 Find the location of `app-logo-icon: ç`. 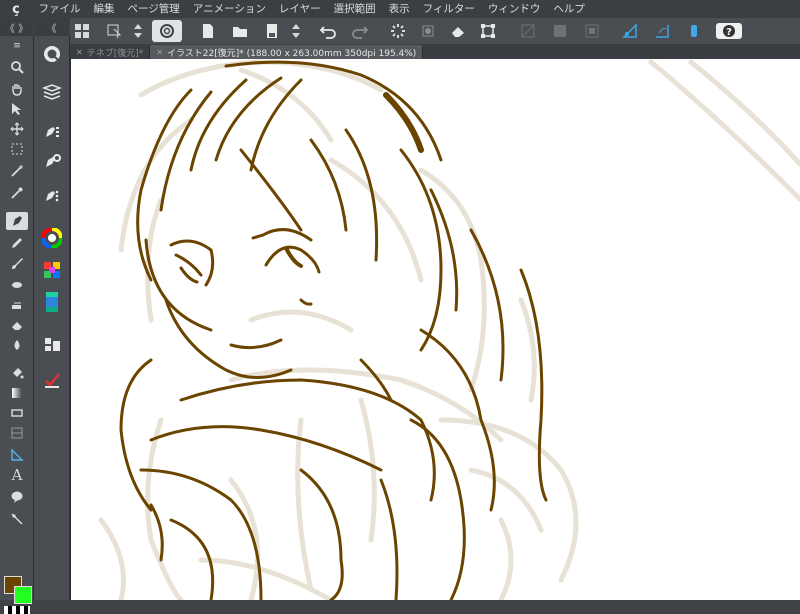

app-logo-icon: ç is located at coordinates (16, 9).